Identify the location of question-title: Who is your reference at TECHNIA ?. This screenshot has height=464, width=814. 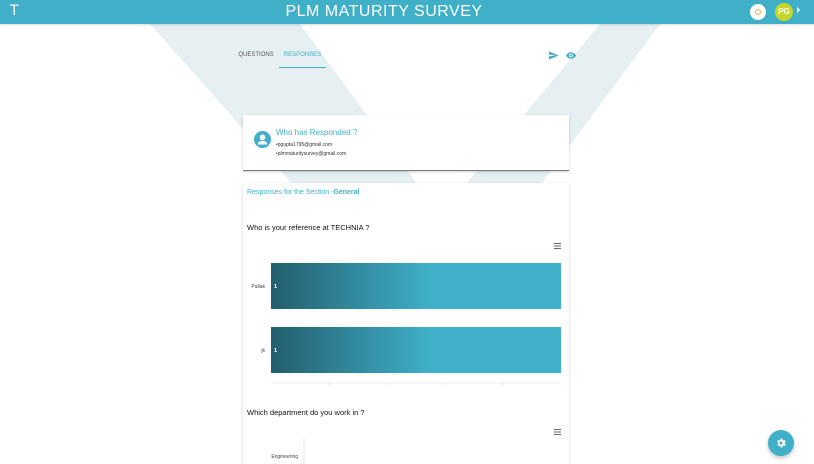
(308, 227).